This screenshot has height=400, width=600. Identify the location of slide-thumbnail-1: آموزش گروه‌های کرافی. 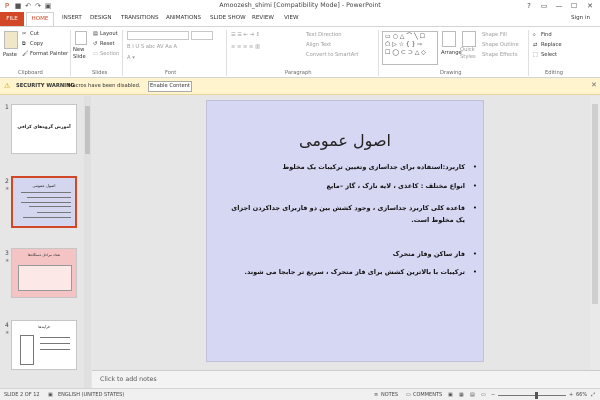
(44, 129).